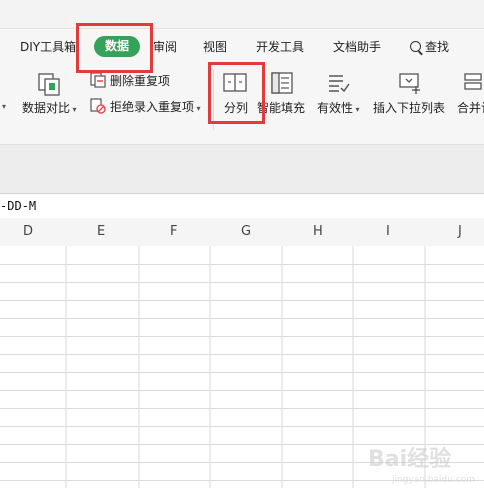 The height and width of the screenshot is (488, 484). I want to click on menu-bar: DIY工具箱 数据 审阅 视图 开发工具 文档助手 查找, so click(242, 46).